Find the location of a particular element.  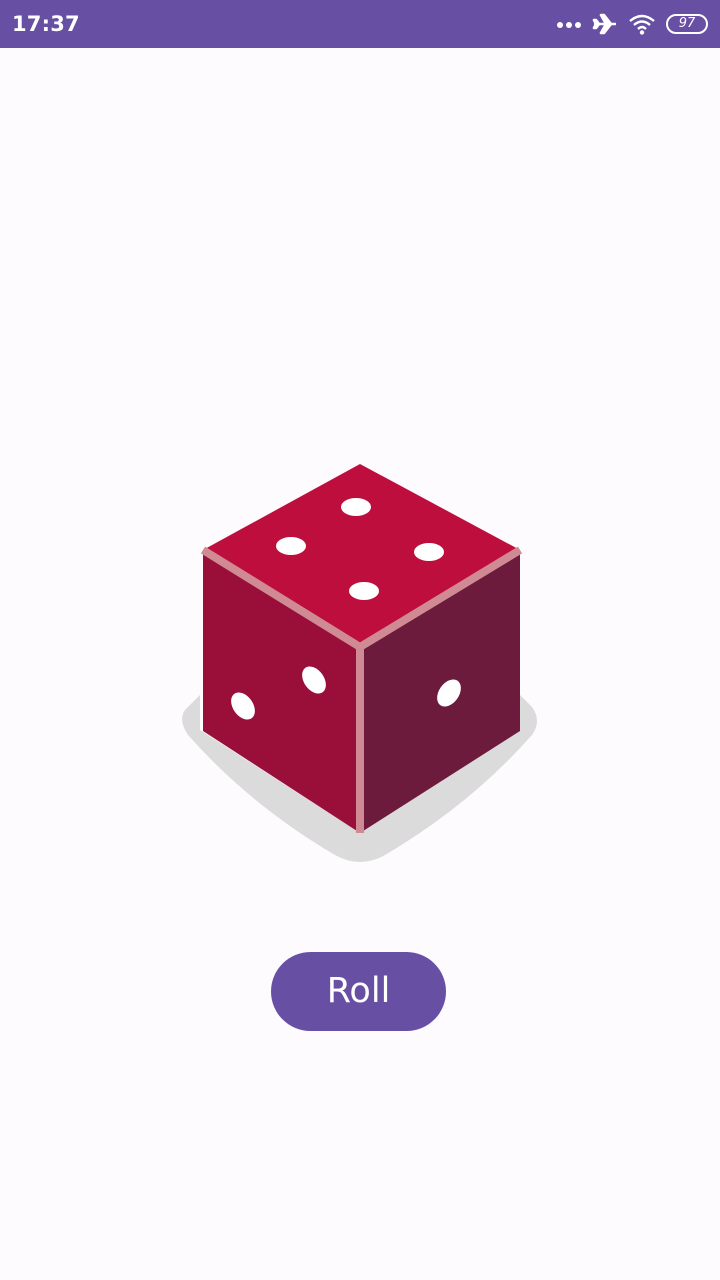

roll-button: Roll is located at coordinates (358, 991).